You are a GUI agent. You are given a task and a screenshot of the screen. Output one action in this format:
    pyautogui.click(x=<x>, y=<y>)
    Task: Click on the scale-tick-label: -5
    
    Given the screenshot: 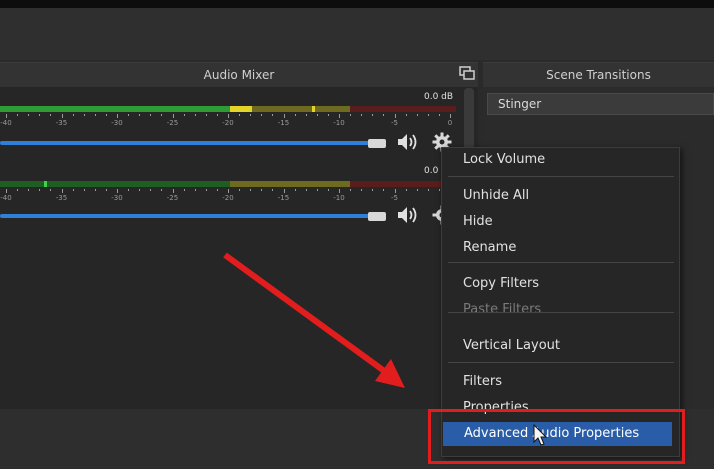 What is the action you would take?
    pyautogui.click(x=394, y=123)
    